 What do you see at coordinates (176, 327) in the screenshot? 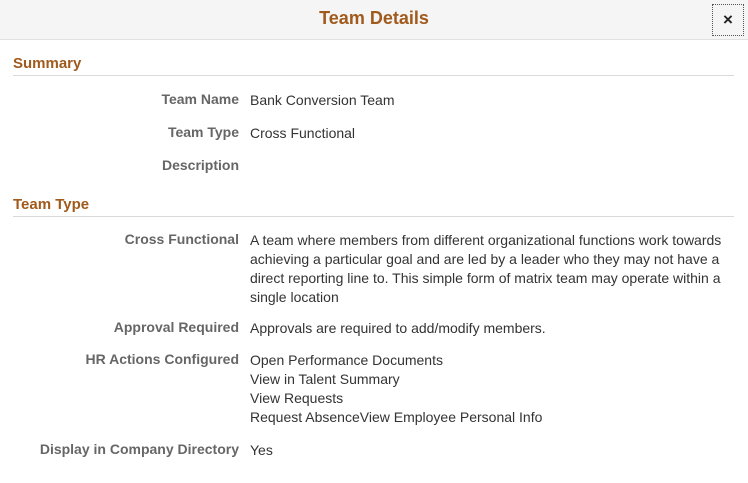
I see `field-label: Approval Required` at bounding box center [176, 327].